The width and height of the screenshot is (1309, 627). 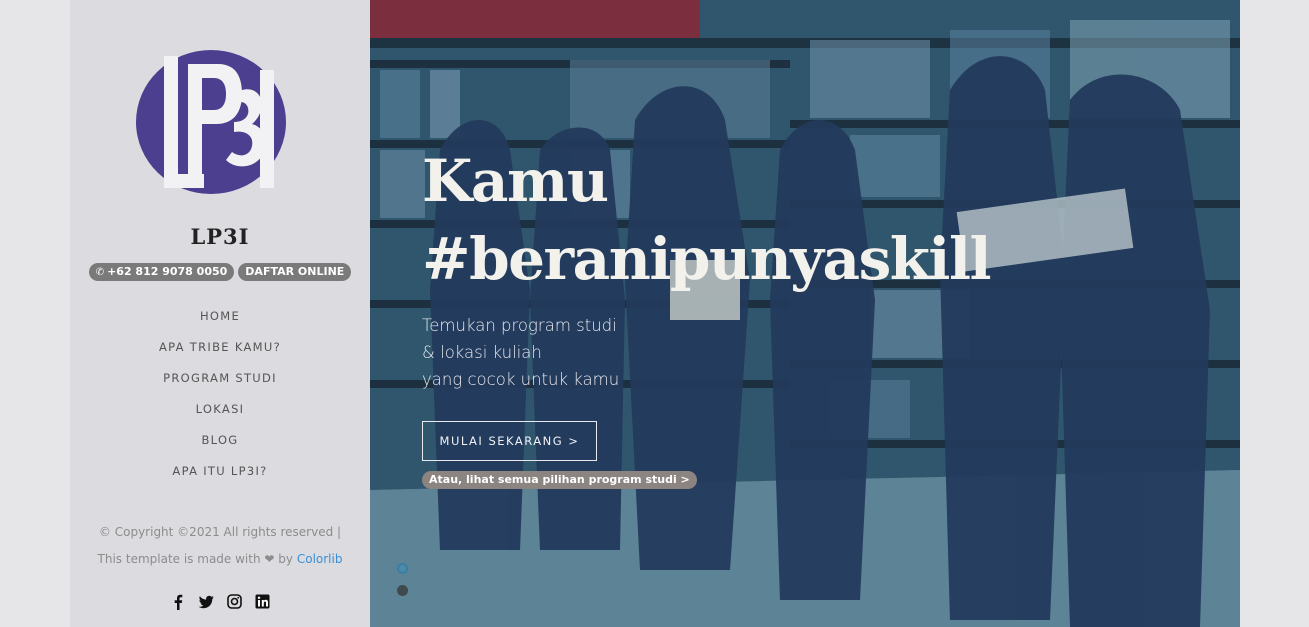 What do you see at coordinates (211, 122) in the screenshot?
I see `lp3i-logo` at bounding box center [211, 122].